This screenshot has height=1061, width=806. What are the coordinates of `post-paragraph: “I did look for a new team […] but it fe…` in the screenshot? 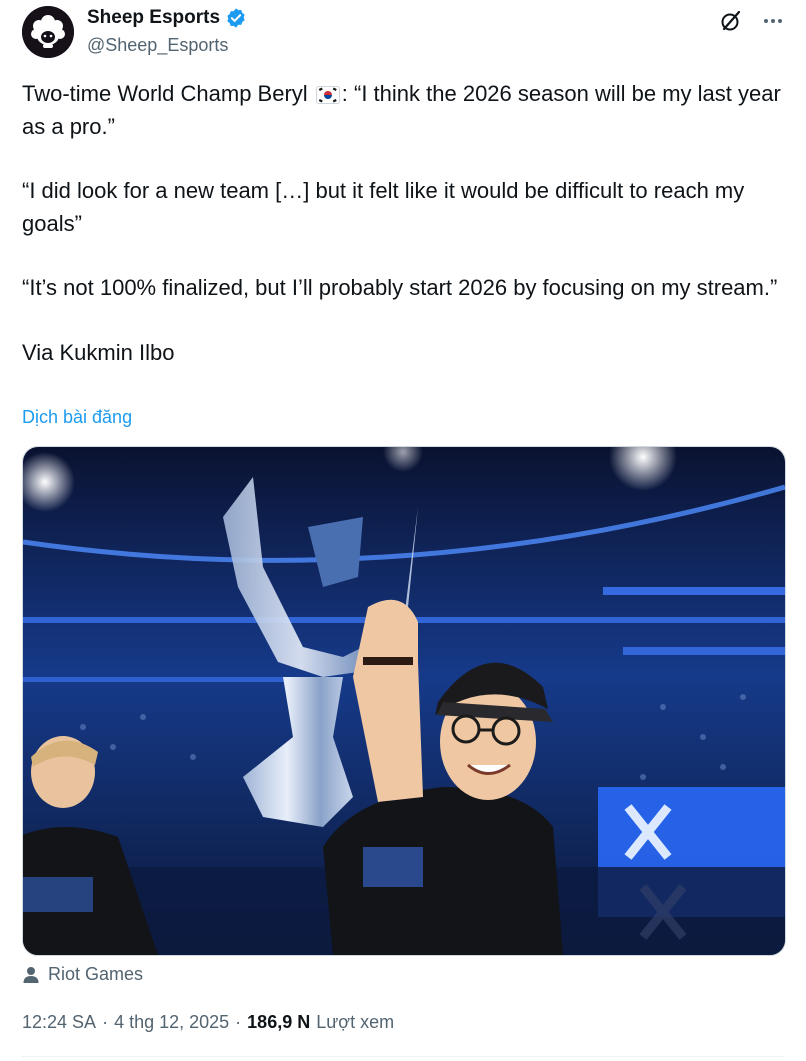 It's located at (383, 207).